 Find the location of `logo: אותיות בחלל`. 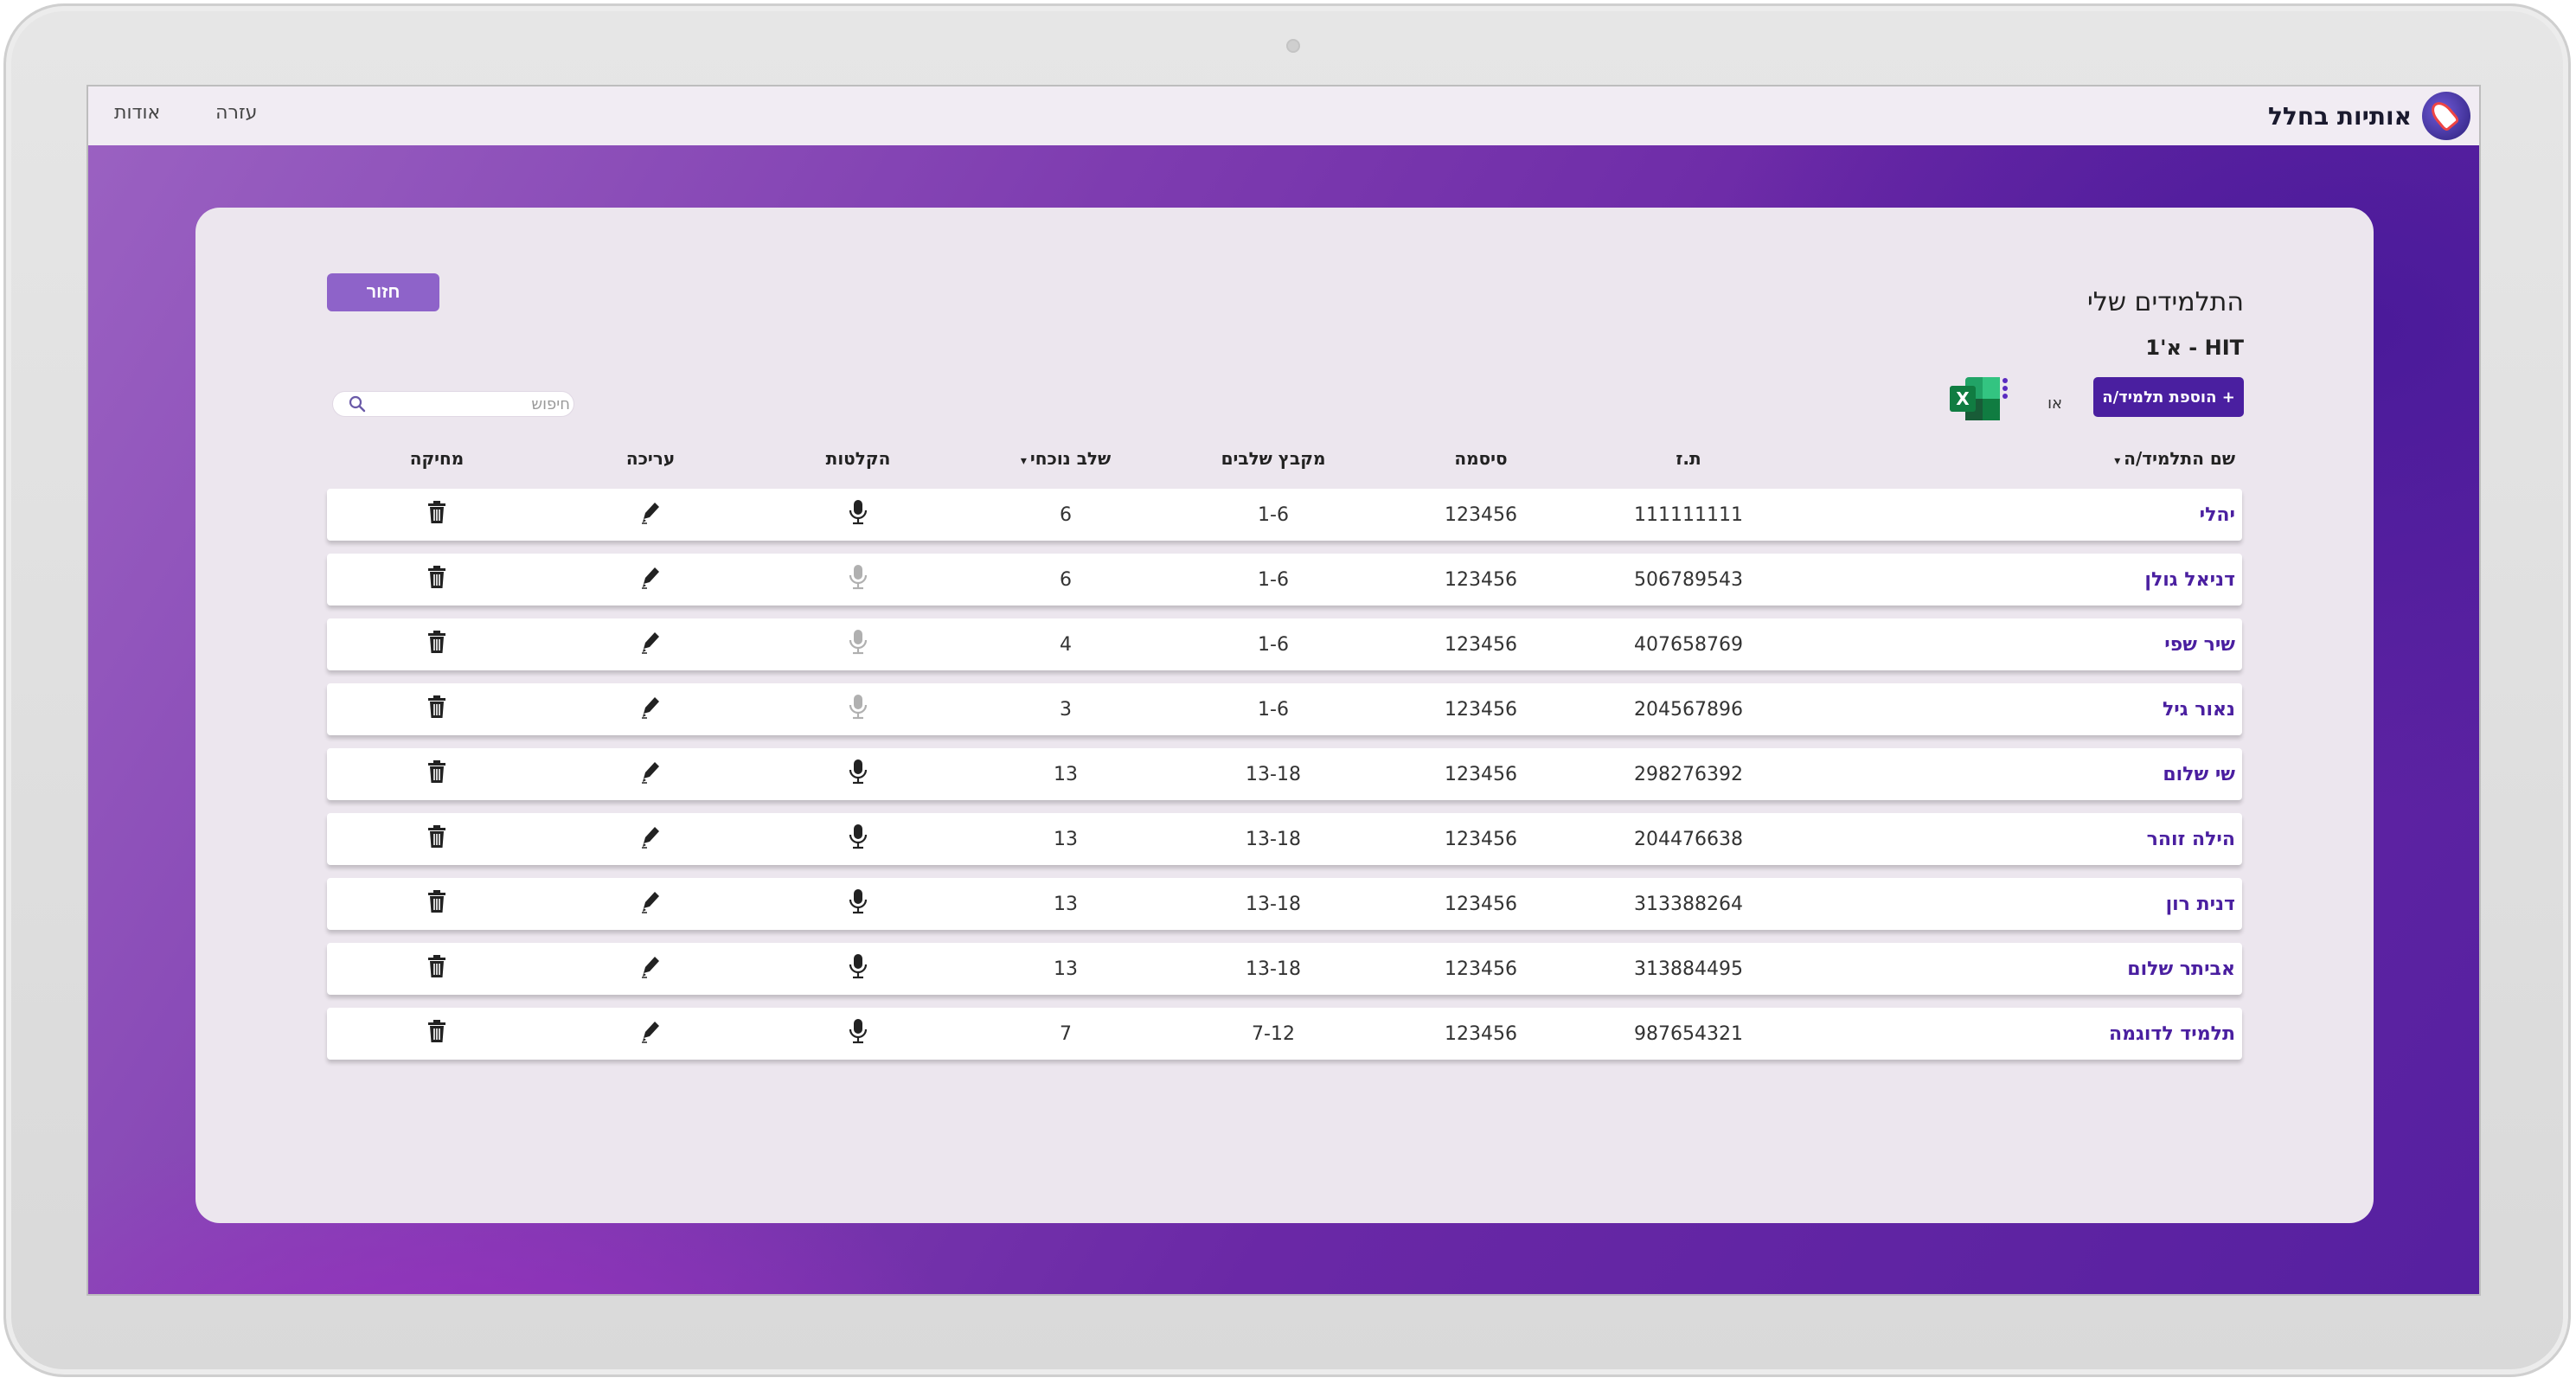

logo: אותיות בחלל is located at coordinates (2369, 116).